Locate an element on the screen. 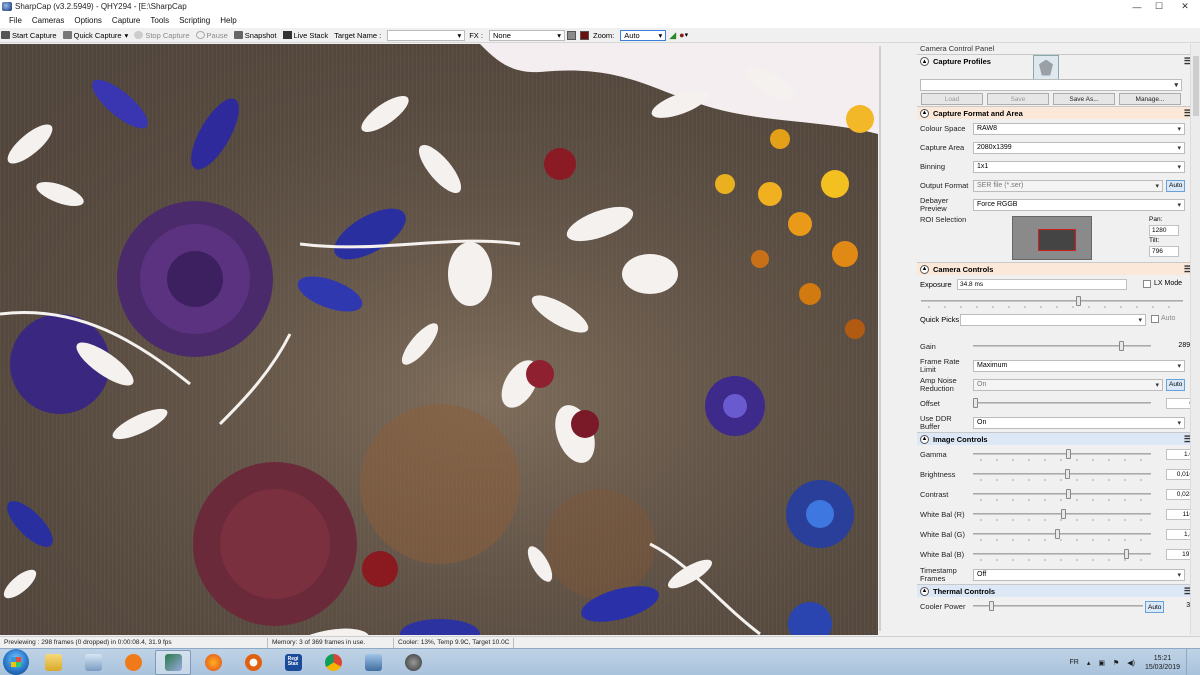 The width and height of the screenshot is (1200, 675). capture-format-section: ▲ Capture Format and Area ☰ is located at coordinates (1058, 112).